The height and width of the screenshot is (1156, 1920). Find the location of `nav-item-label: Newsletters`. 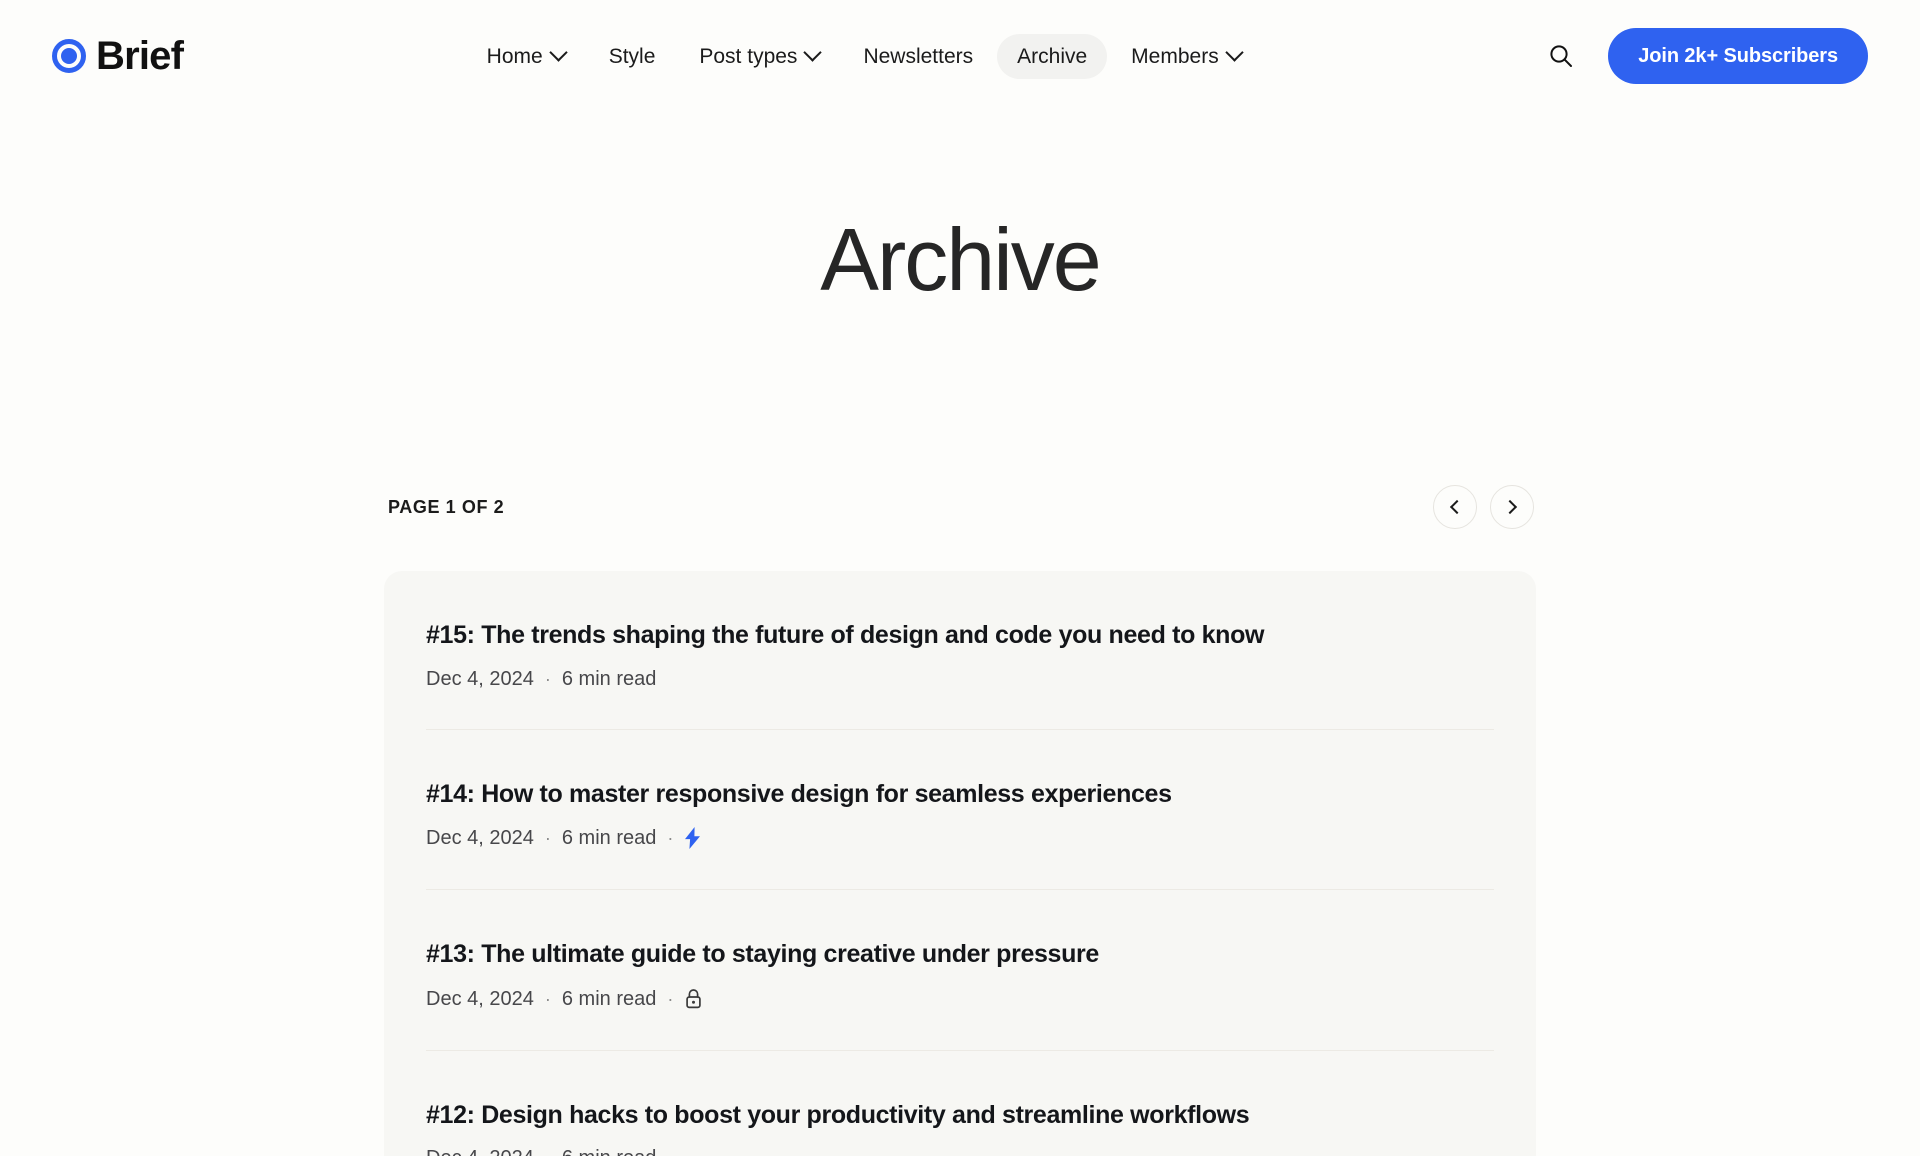

nav-item-label: Newsletters is located at coordinates (918, 56).